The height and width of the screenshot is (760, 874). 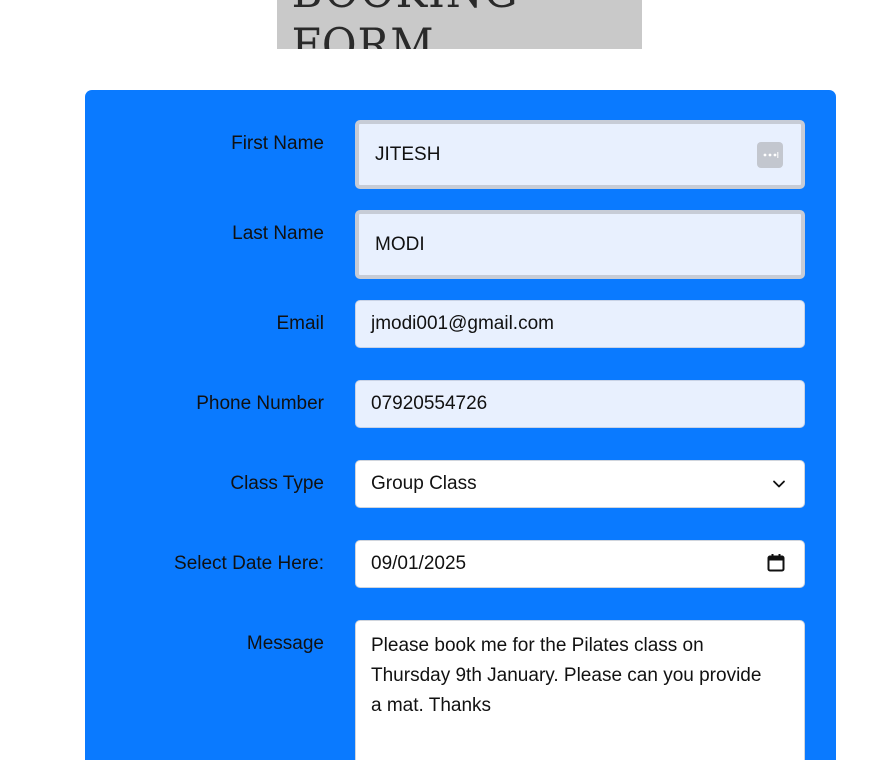 What do you see at coordinates (776, 563) in the screenshot?
I see `calendar-icon` at bounding box center [776, 563].